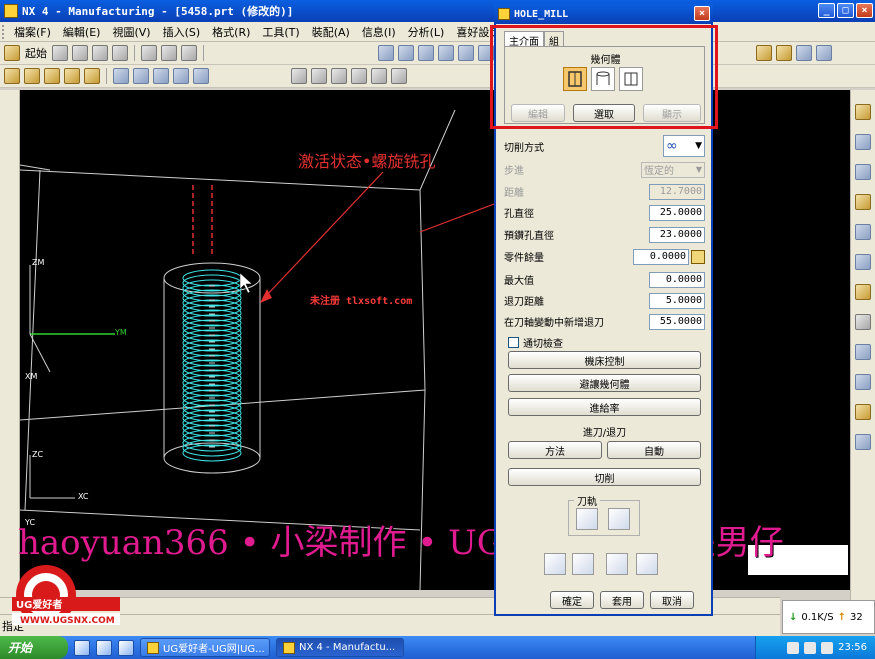 Image resolution: width=875 pixels, height=659 pixels. What do you see at coordinates (36, 53) in the screenshot?
I see `start-menu-button: 起始` at bounding box center [36, 53].